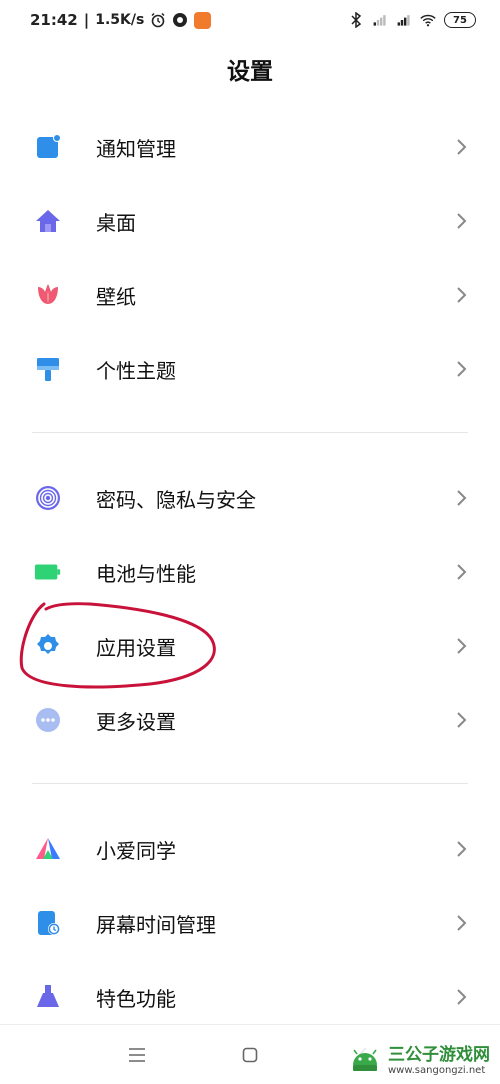  I want to click on status-left: 21:42 | 1.5K/s, so click(121, 20).